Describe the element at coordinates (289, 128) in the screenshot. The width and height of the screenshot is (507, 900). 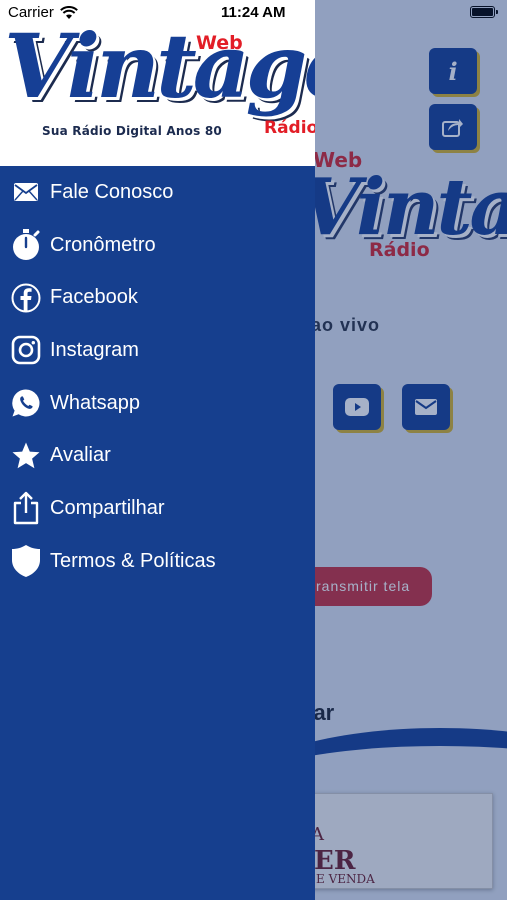
I see `logo-radio: Rádio` at that location.